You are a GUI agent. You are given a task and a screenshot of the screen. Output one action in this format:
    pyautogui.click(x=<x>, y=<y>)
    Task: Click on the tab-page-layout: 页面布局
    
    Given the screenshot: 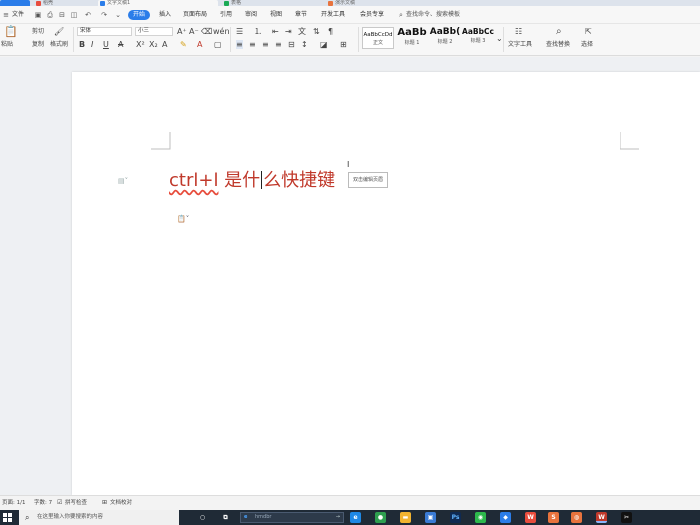 What is the action you would take?
    pyautogui.click(x=195, y=15)
    